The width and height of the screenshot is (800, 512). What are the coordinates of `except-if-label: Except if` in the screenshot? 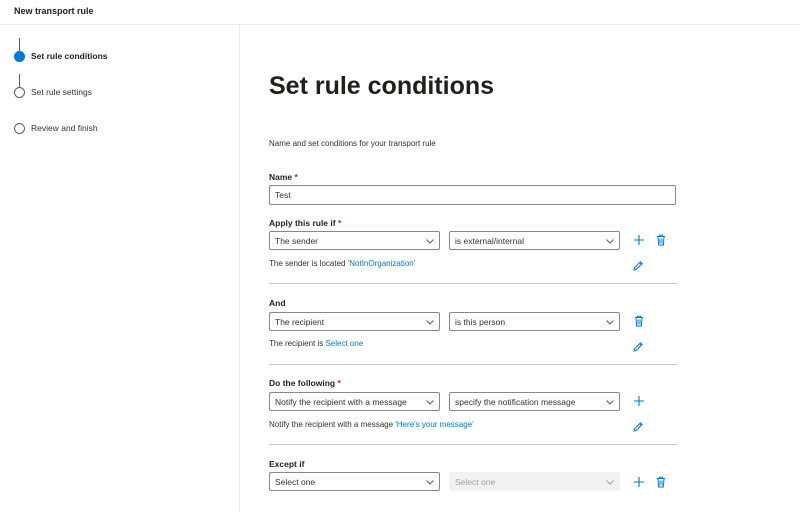 It's located at (286, 464).